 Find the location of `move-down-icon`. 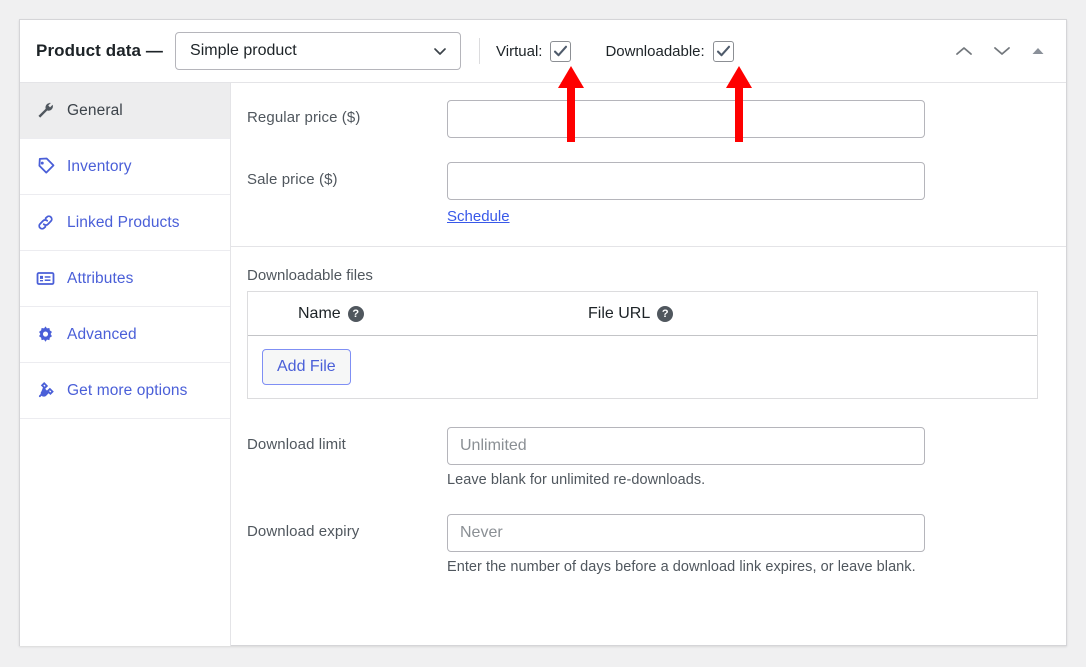

move-down-icon is located at coordinates (1002, 51).